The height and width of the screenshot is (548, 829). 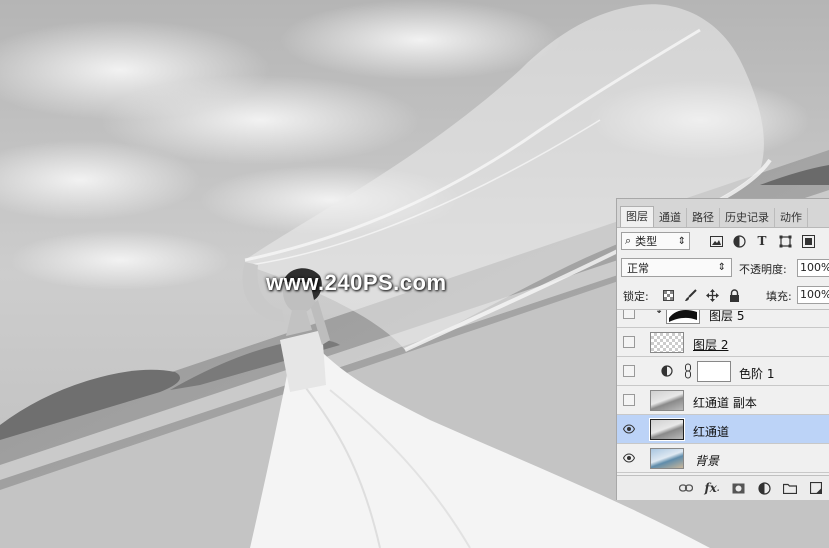 What do you see at coordinates (637, 216) in the screenshot?
I see `tab-layers: 图层` at bounding box center [637, 216].